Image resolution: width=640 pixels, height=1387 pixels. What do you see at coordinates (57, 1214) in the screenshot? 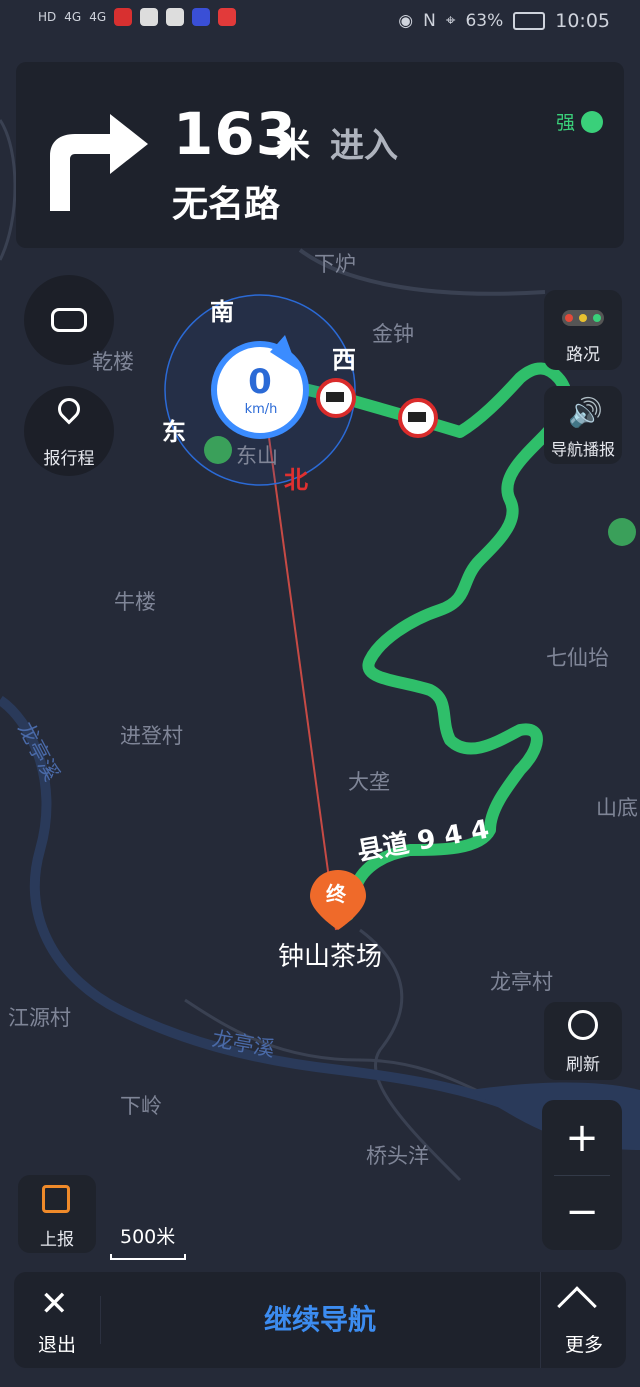
I see `report-button: 上报` at bounding box center [57, 1214].